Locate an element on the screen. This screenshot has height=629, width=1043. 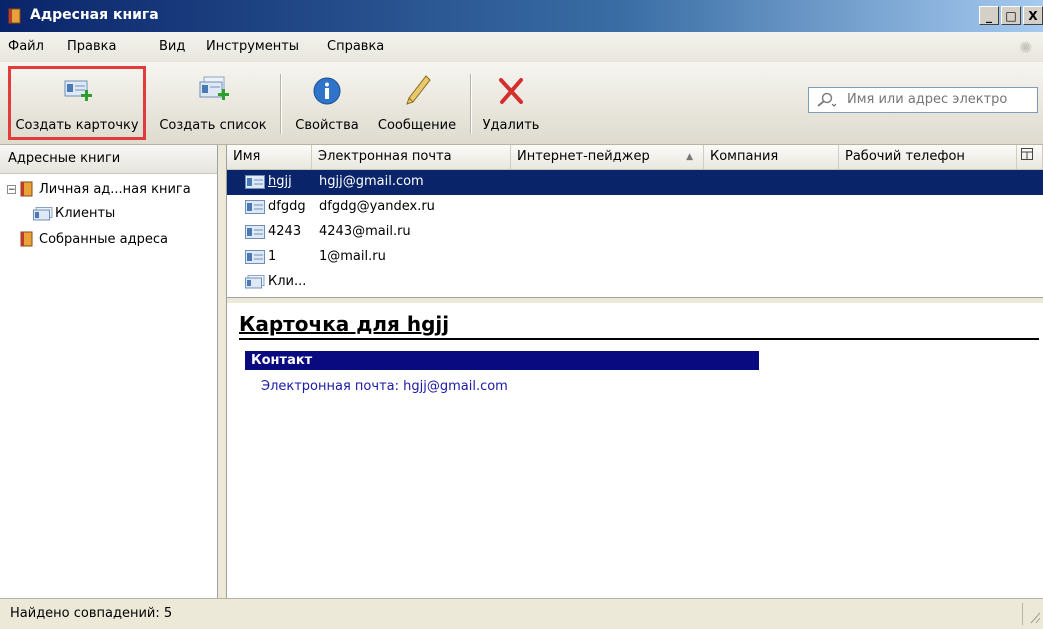
menu-help: Справка is located at coordinates (355, 46).